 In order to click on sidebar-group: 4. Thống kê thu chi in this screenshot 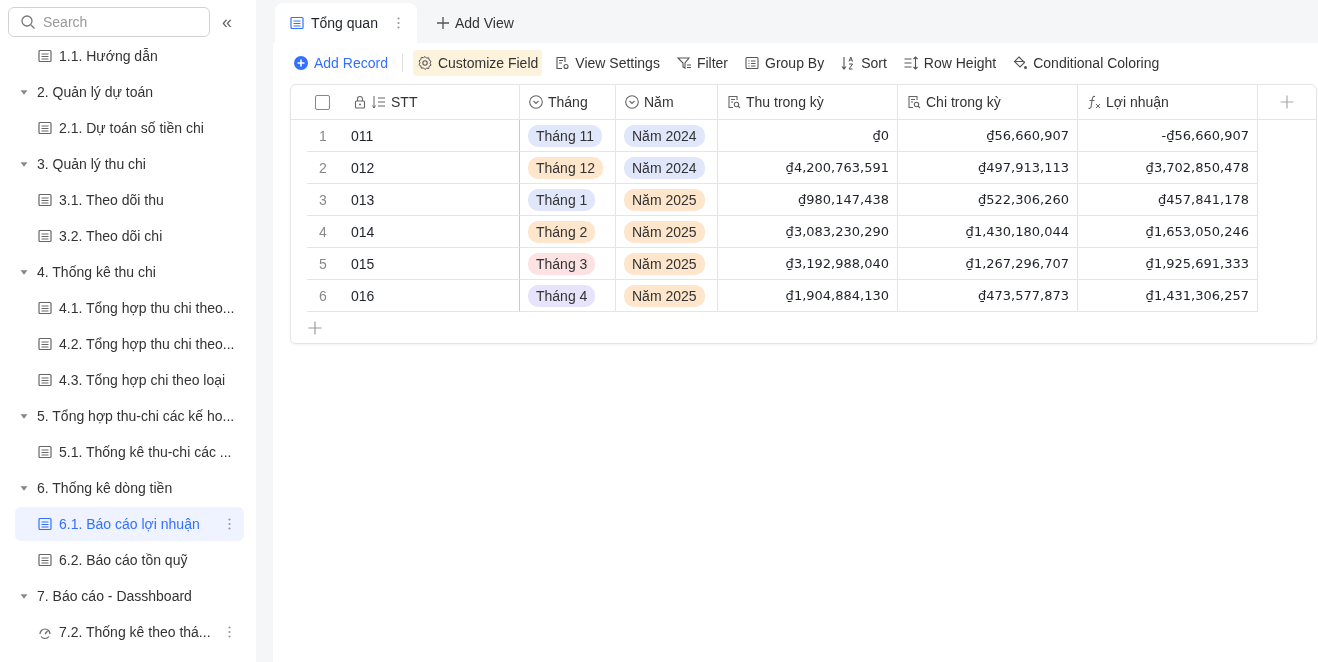, I will do `click(129, 272)`.